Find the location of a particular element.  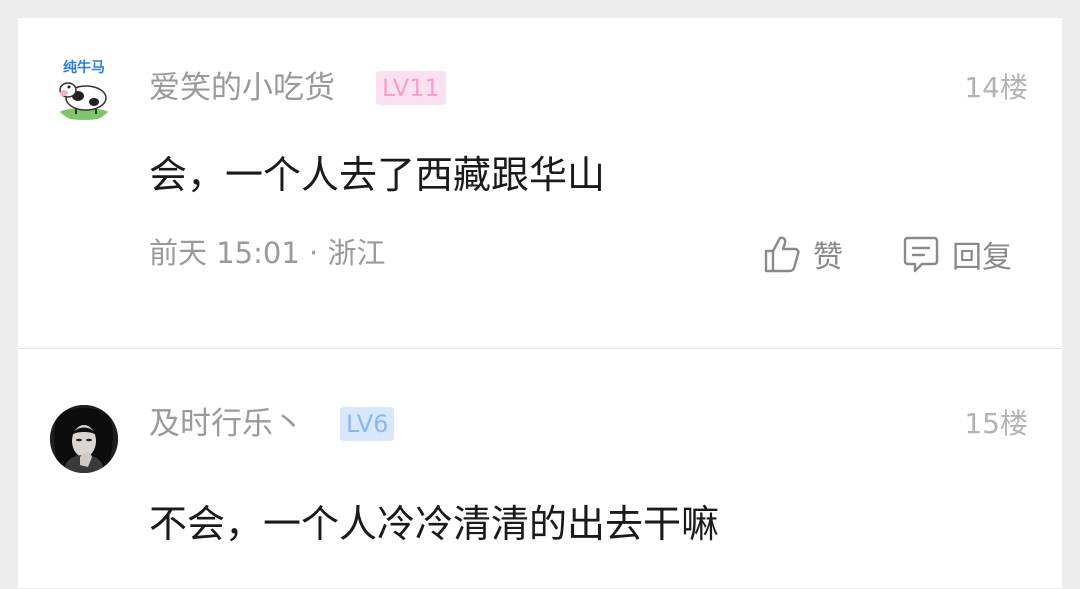

reply-label: 回复 is located at coordinates (982, 257).